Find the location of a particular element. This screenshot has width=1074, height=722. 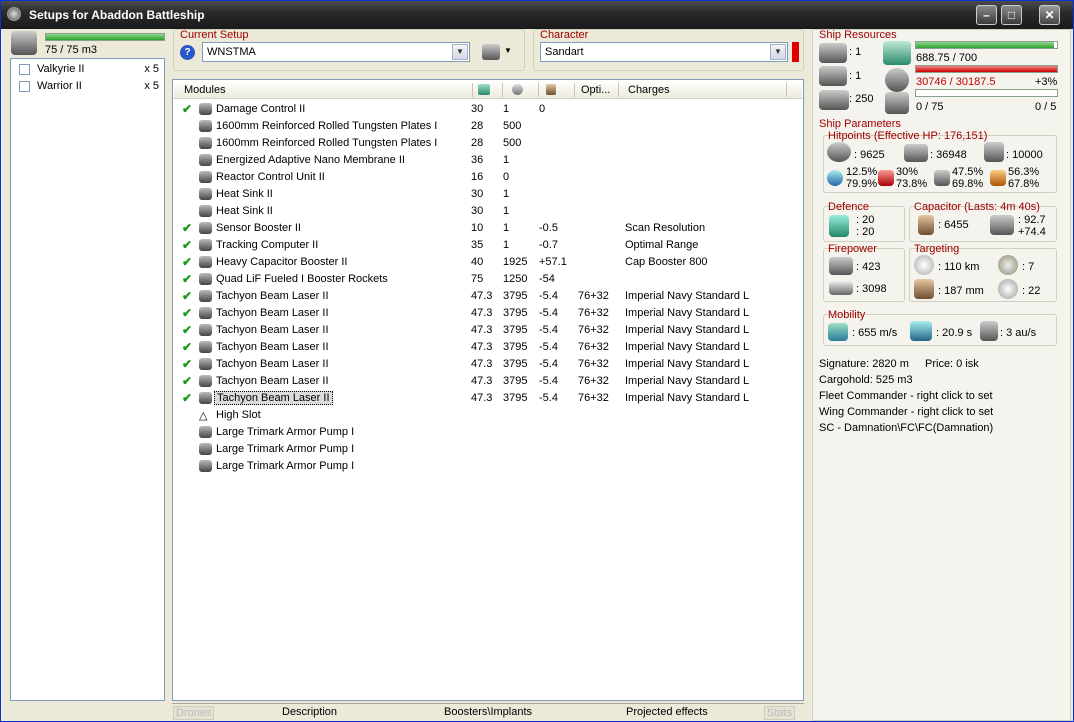

close-button: ✕ is located at coordinates (1049, 15).